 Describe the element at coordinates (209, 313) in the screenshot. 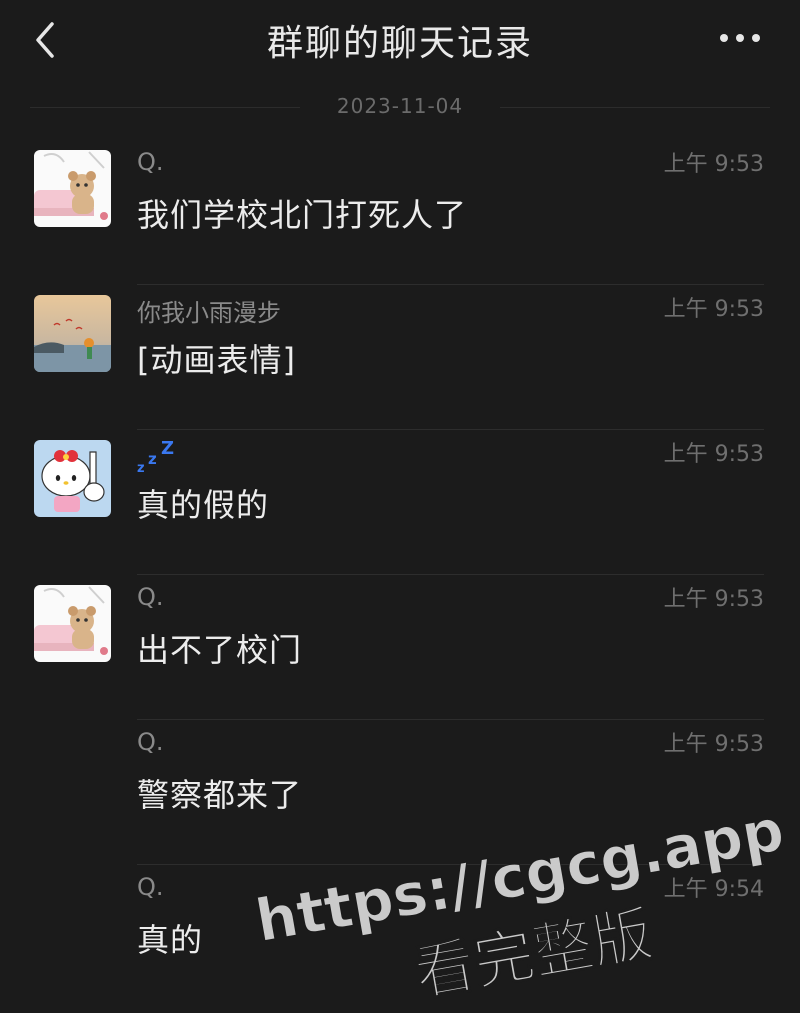

I see `sender-name: 你我小雨漫步` at that location.